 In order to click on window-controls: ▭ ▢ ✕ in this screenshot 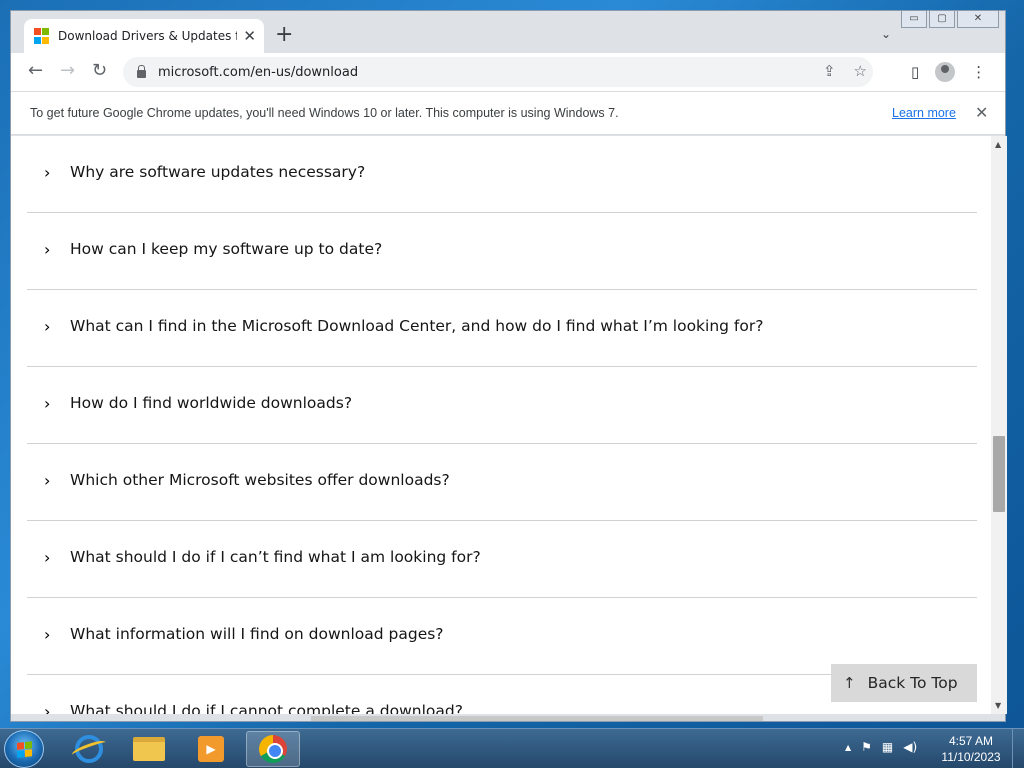, I will do `click(950, 19)`.